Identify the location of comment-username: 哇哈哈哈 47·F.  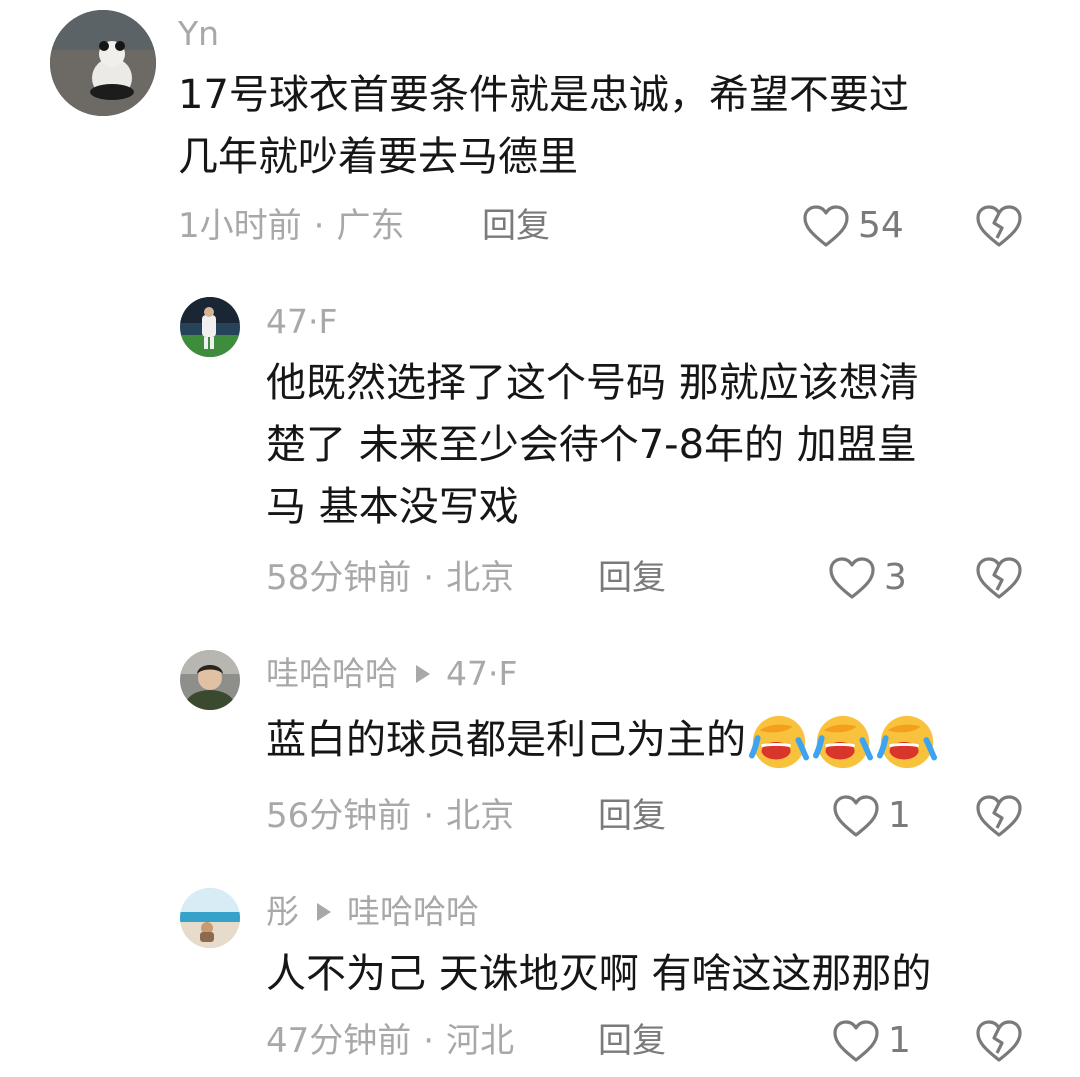
(391, 674).